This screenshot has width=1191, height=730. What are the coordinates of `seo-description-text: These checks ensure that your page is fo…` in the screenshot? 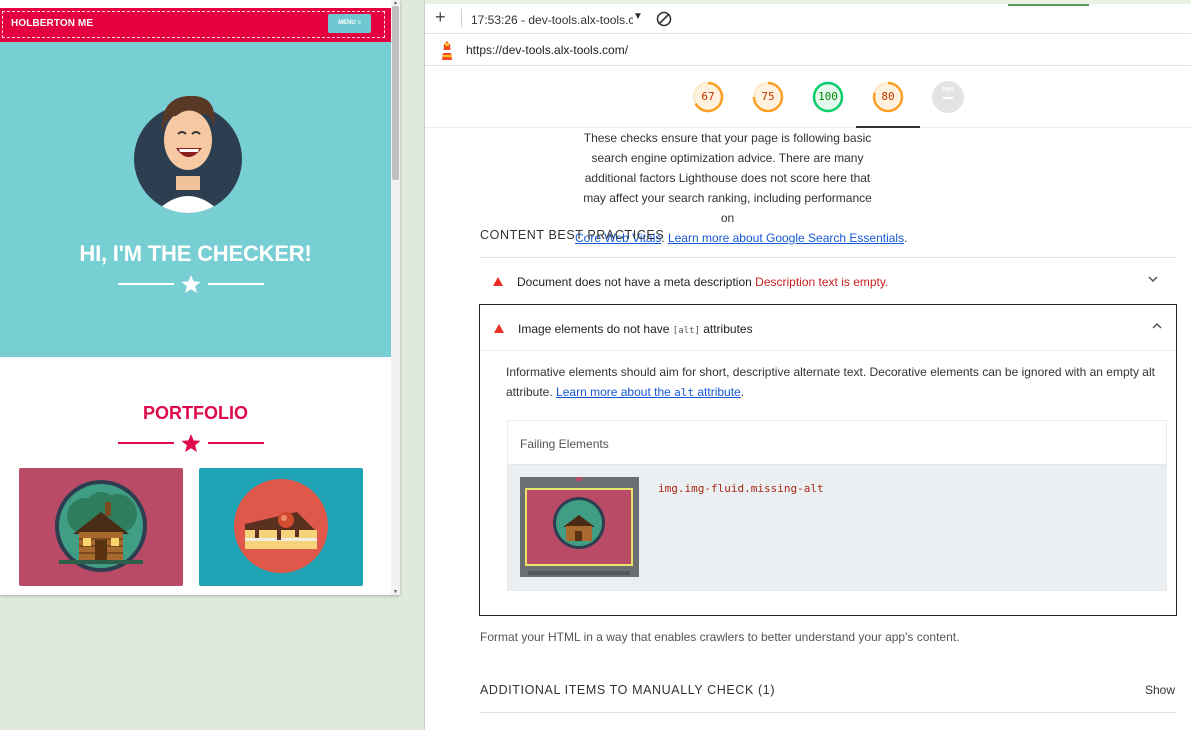 It's located at (727, 178).